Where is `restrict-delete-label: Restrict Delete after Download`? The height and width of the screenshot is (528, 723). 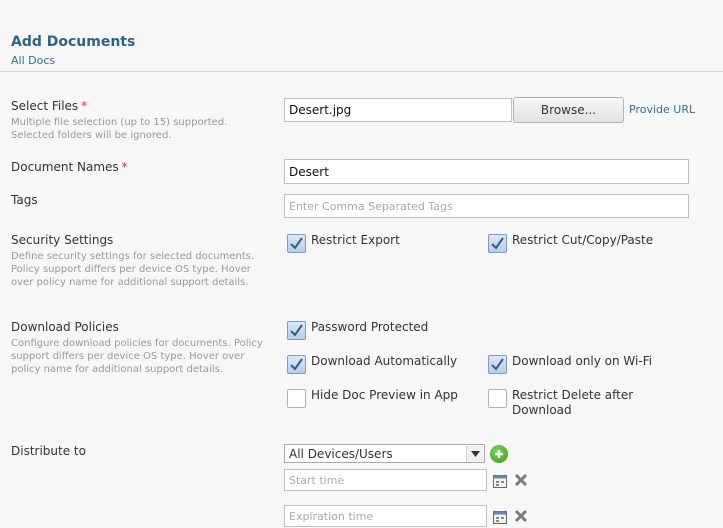
restrict-delete-label: Restrict Delete after Download is located at coordinates (582, 403).